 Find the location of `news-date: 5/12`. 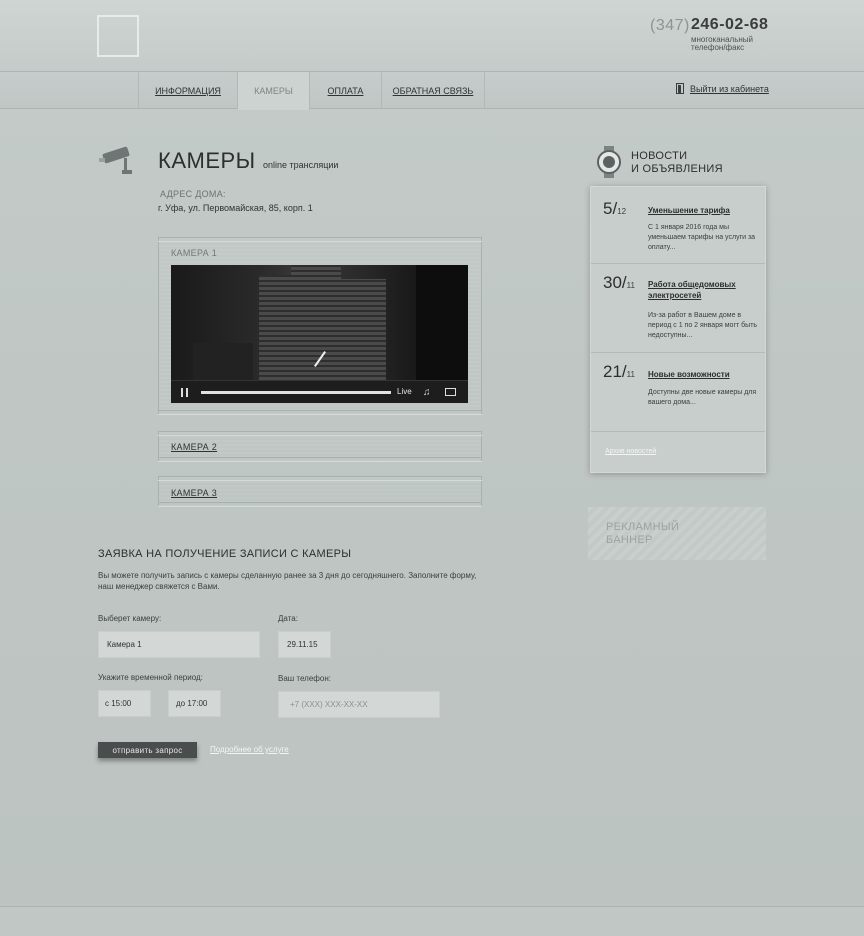

news-date: 5/12 is located at coordinates (615, 208).